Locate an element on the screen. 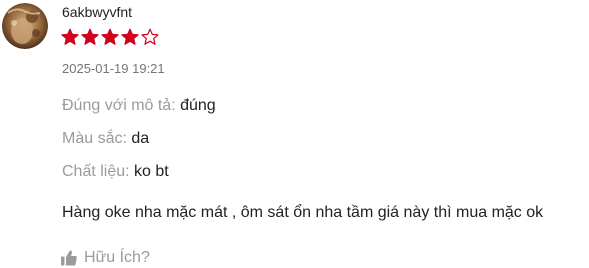 Image resolution: width=589 pixels, height=268 pixels. attribute-value: đúng is located at coordinates (198, 105).